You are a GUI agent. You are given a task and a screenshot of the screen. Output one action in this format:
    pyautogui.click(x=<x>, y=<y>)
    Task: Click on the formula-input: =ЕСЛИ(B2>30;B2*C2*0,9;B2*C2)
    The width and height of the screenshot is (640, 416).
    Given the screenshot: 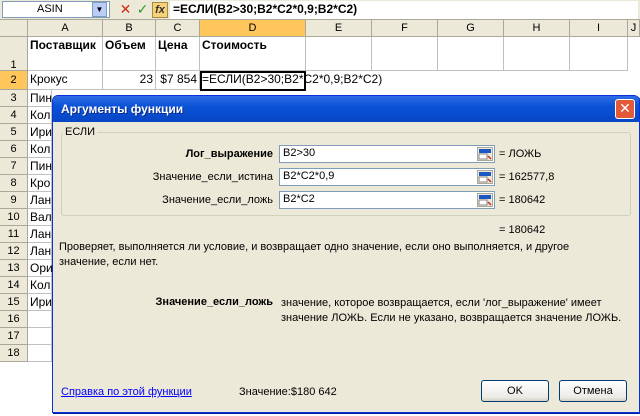 What is the action you would take?
    pyautogui.click(x=404, y=10)
    